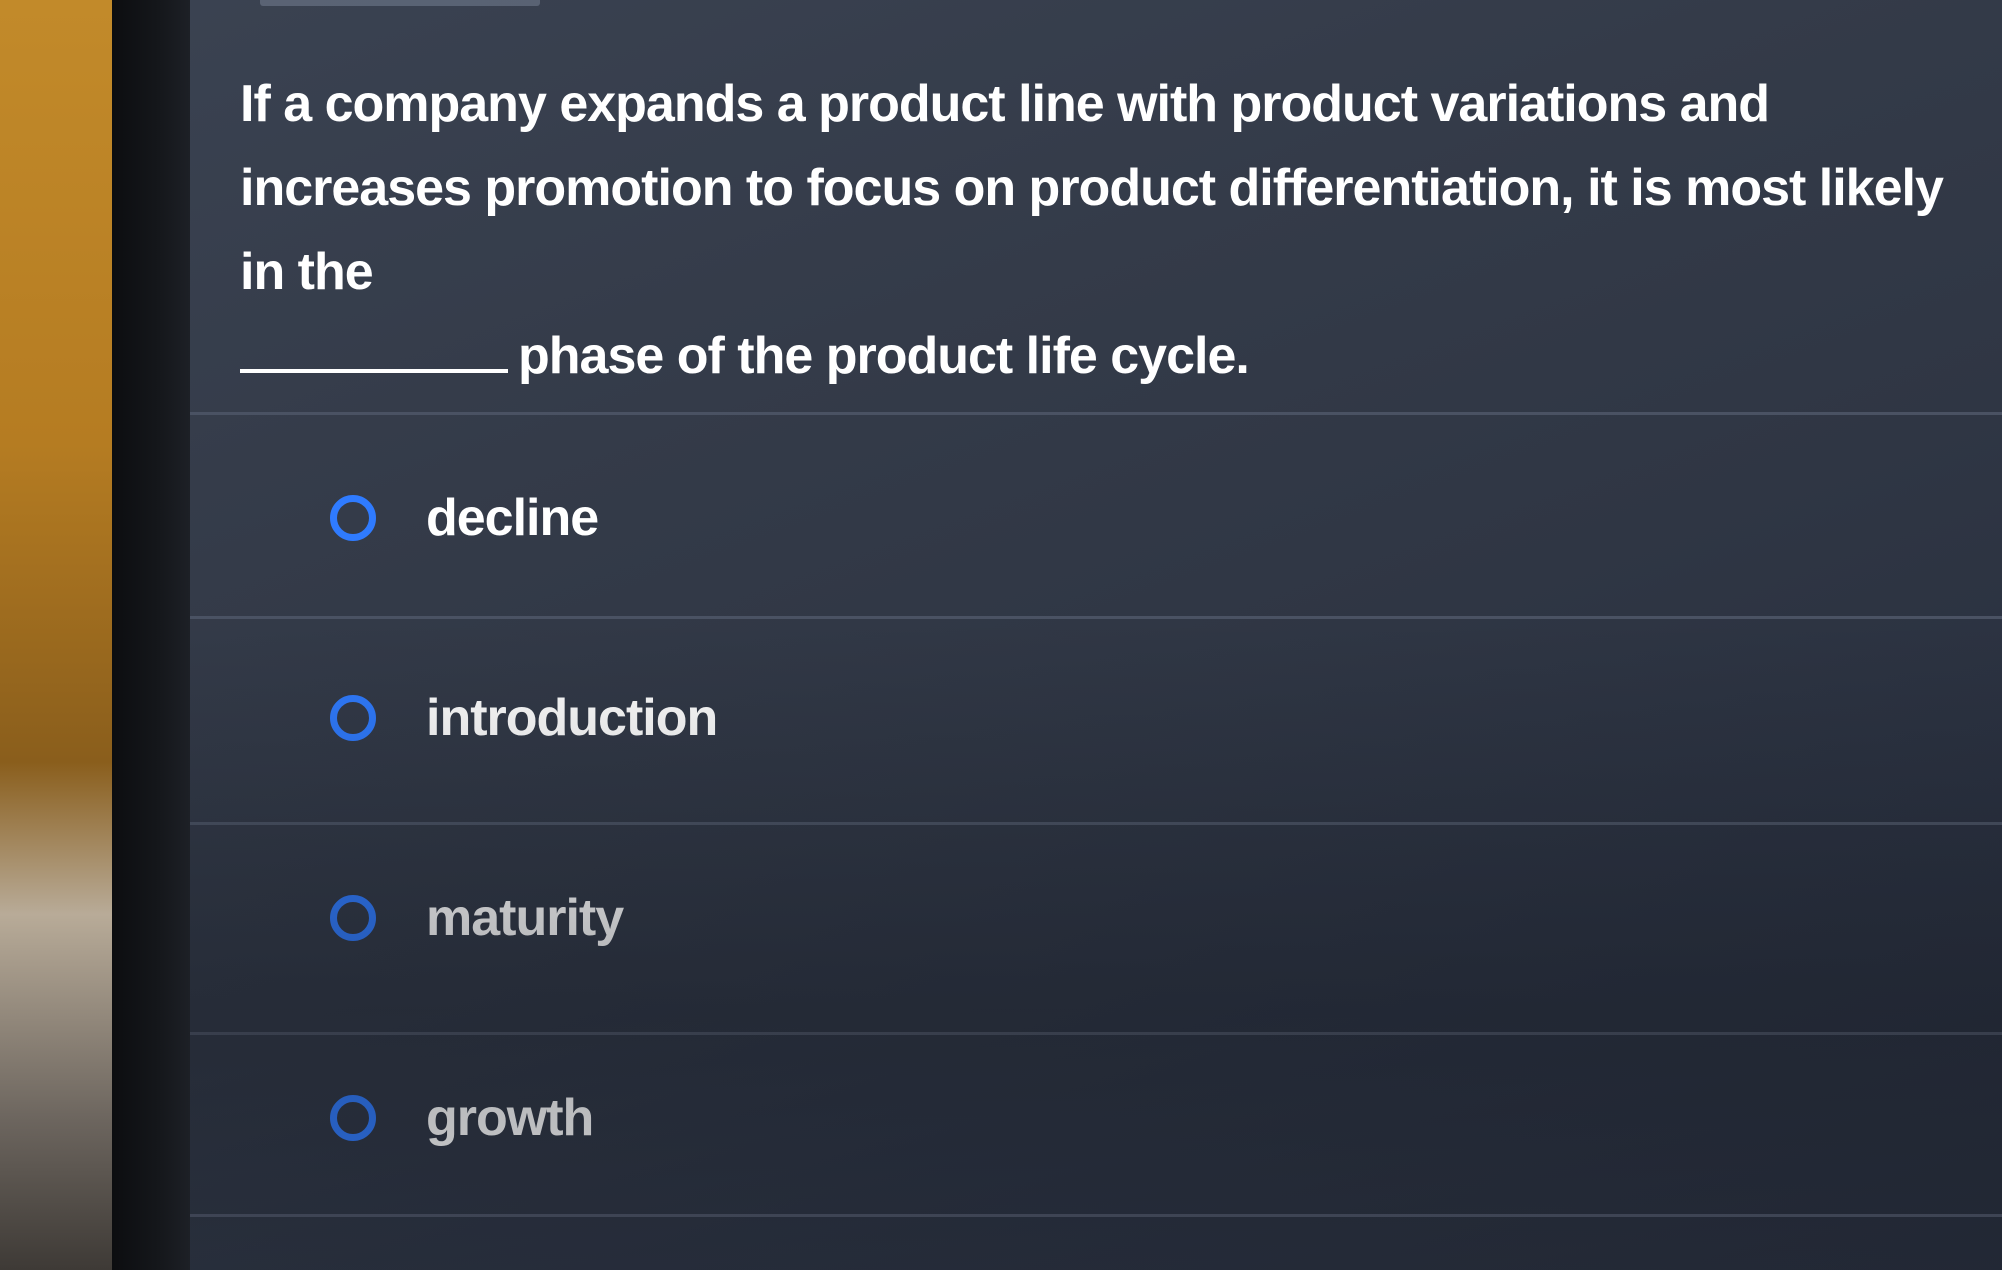 Image resolution: width=2002 pixels, height=1270 pixels. I want to click on option-introduction: introduction, so click(1130, 718).